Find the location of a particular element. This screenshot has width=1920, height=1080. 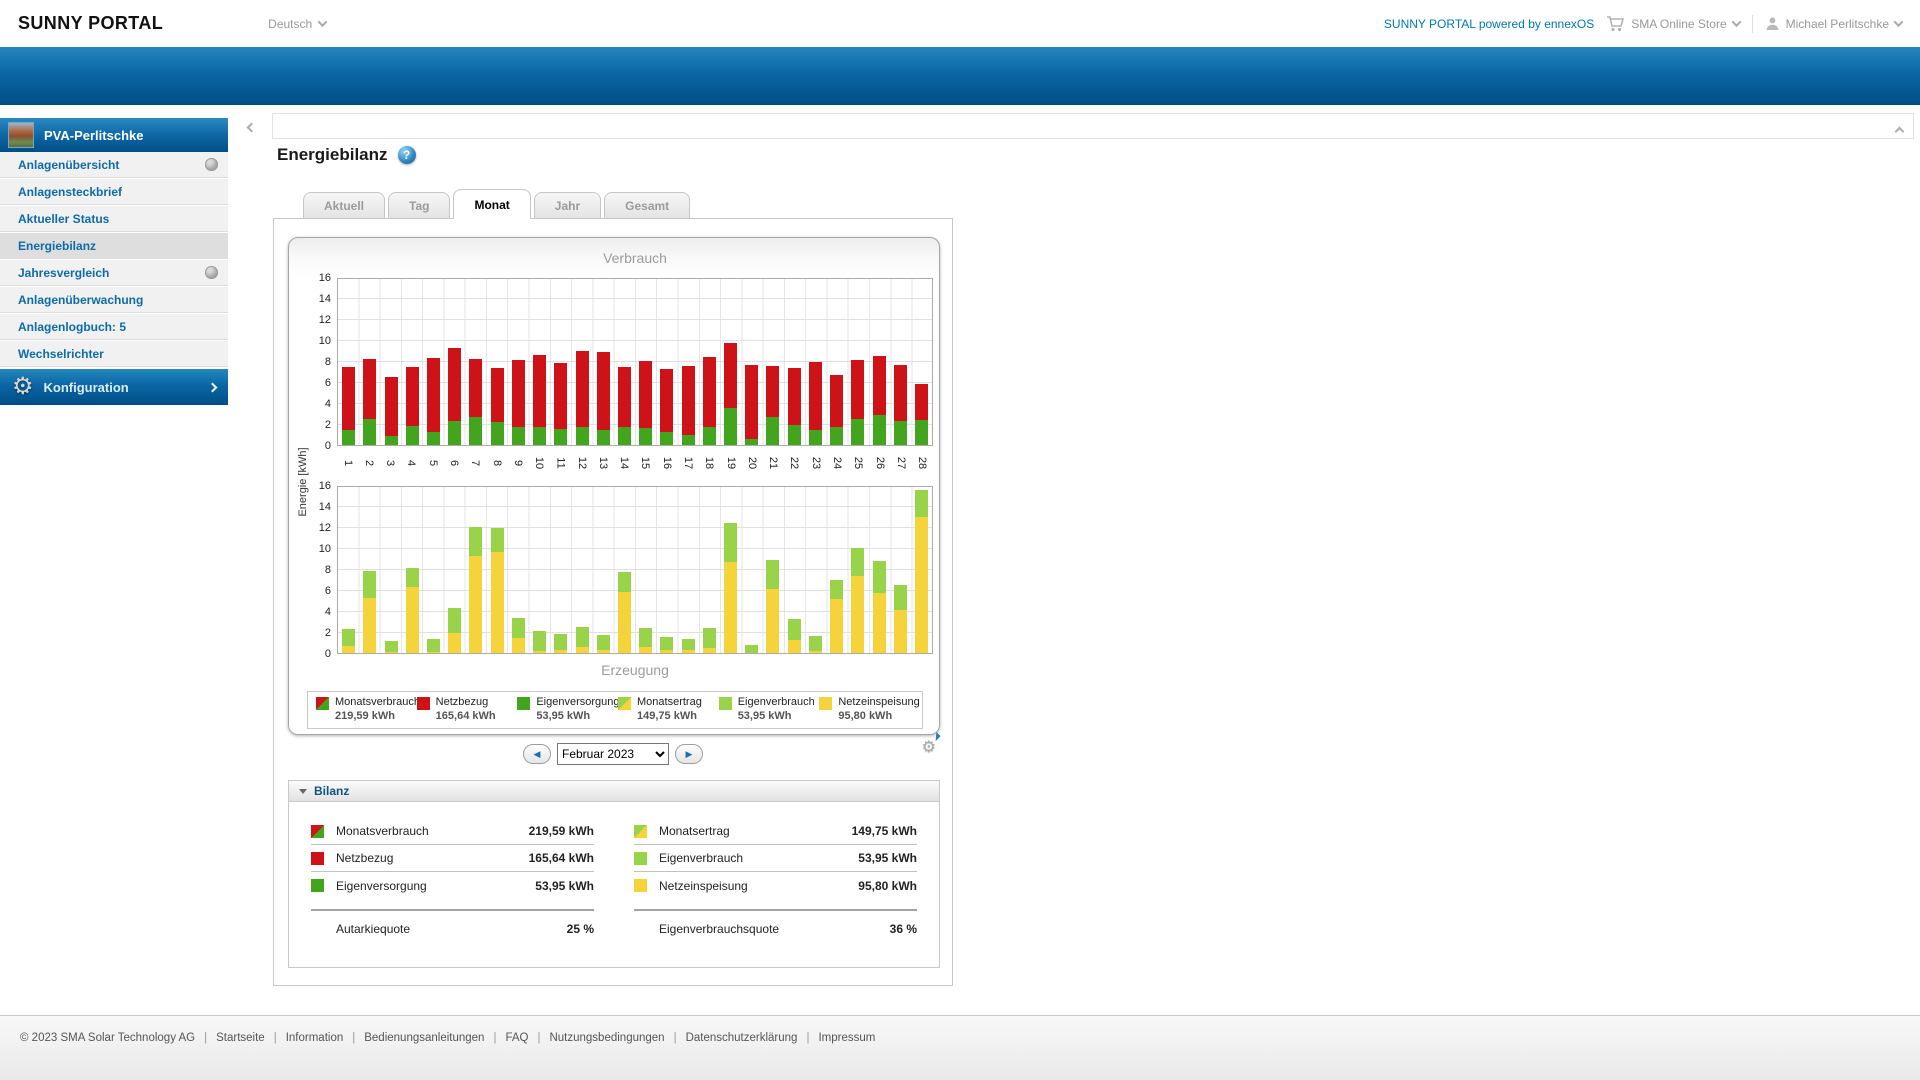

x-tick-2: 2 is located at coordinates (368, 463).